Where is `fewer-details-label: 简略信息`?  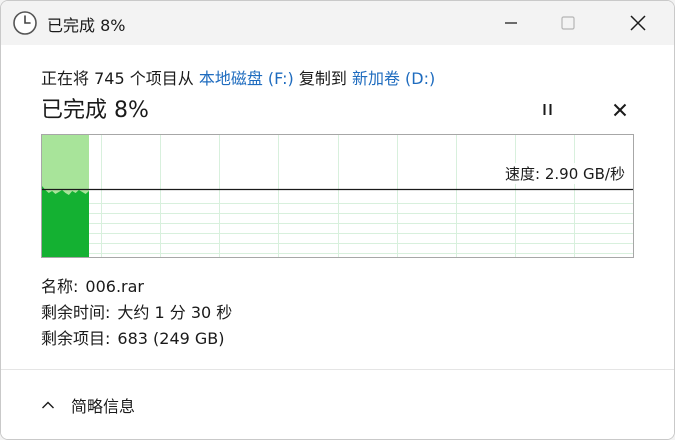
fewer-details-label: 简略信息 is located at coordinates (103, 406).